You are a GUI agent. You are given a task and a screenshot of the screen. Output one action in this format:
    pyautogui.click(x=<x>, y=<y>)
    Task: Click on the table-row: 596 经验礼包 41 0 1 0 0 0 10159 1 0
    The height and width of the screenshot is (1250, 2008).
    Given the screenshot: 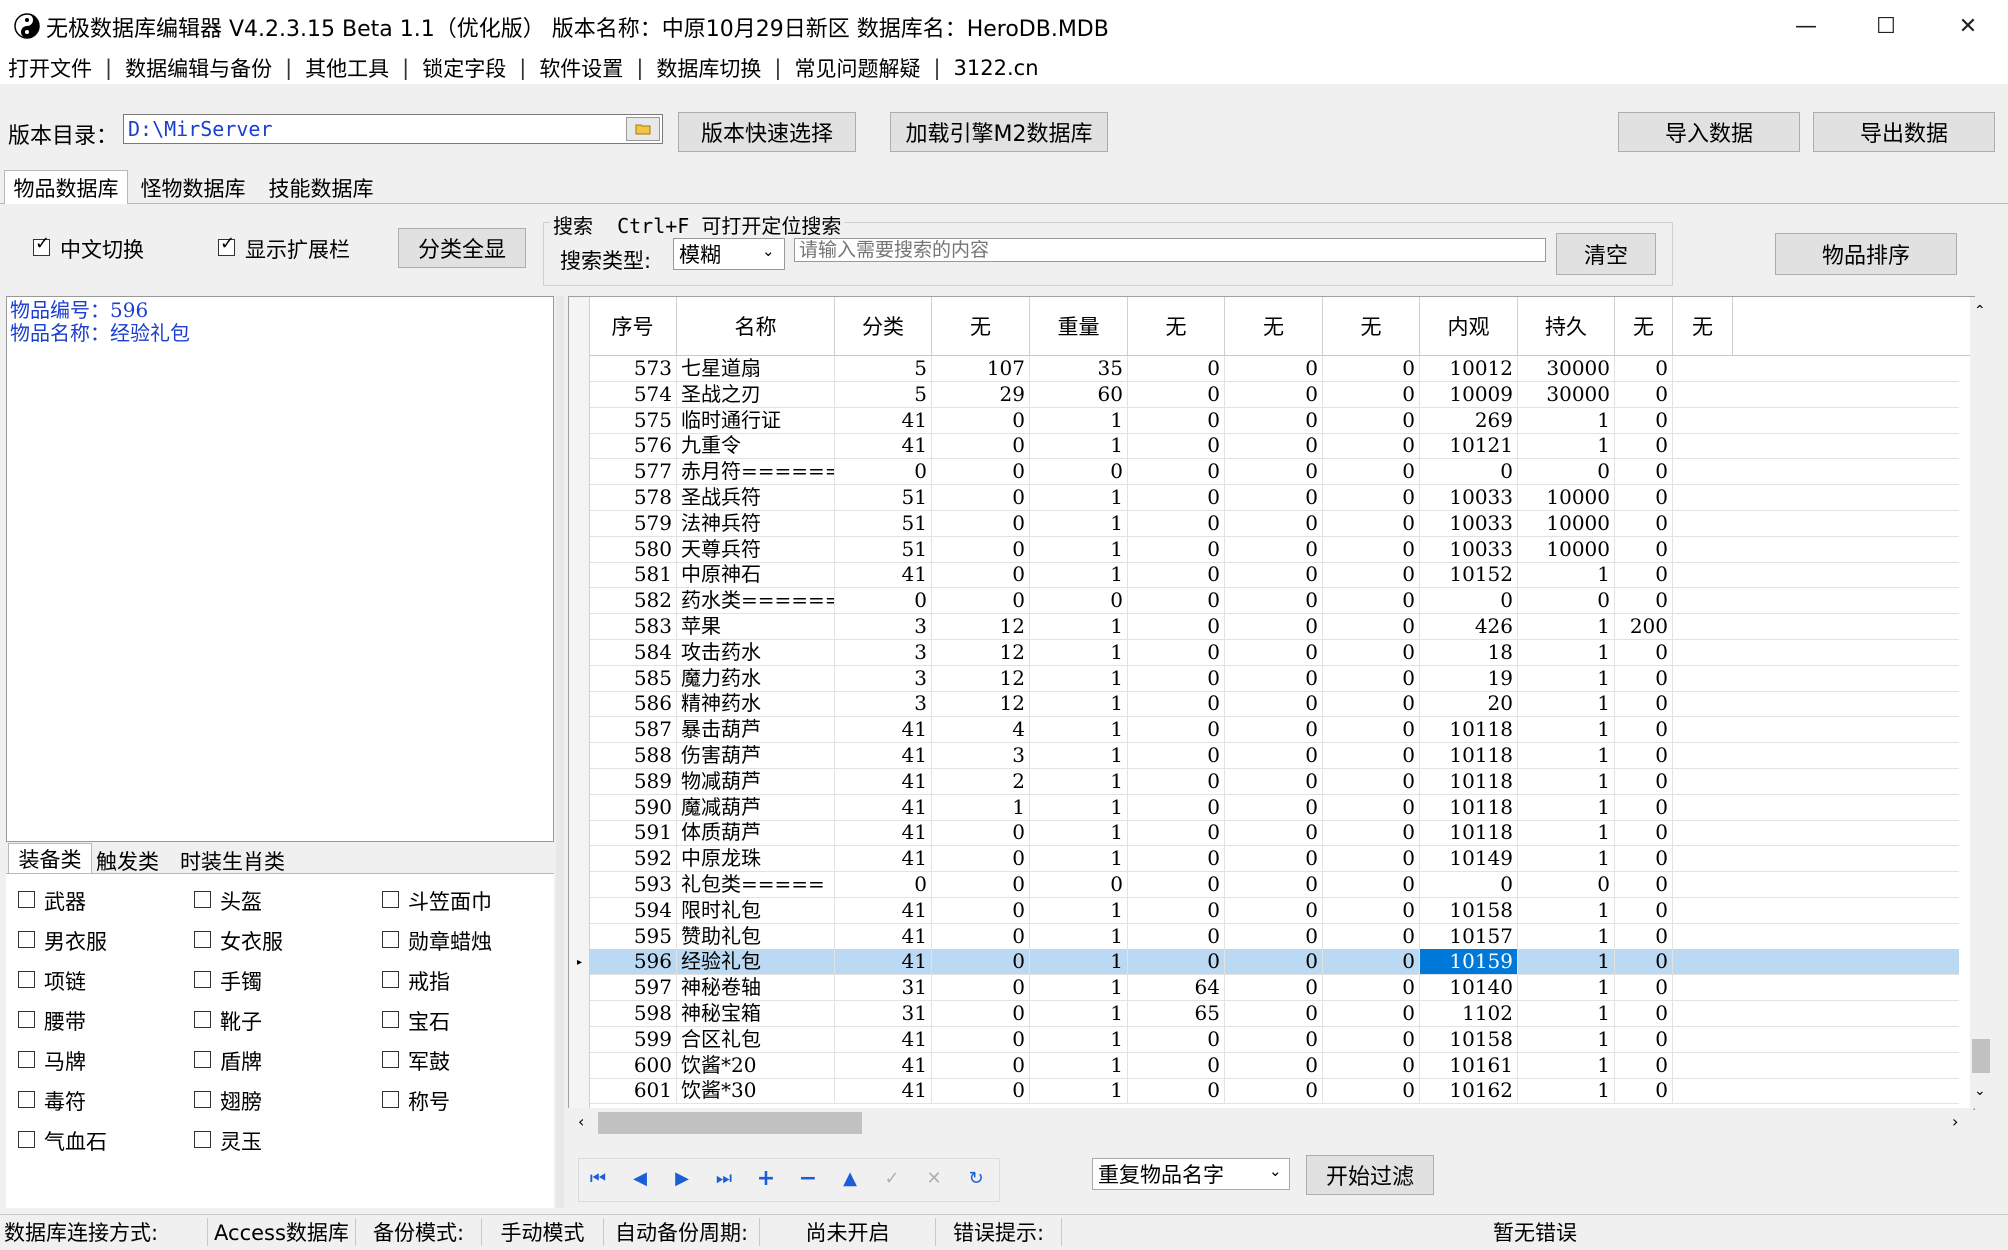 What is the action you would take?
    pyautogui.click(x=1264, y=962)
    